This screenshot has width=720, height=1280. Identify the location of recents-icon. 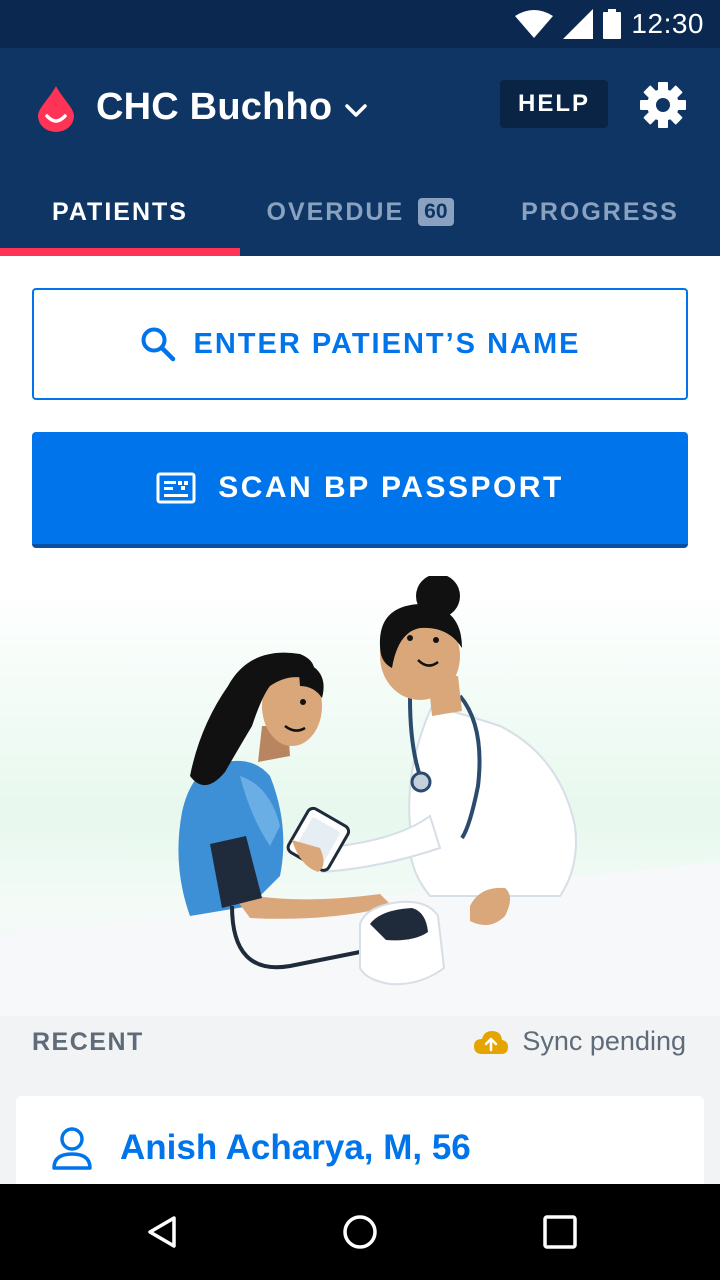
(560, 1232).